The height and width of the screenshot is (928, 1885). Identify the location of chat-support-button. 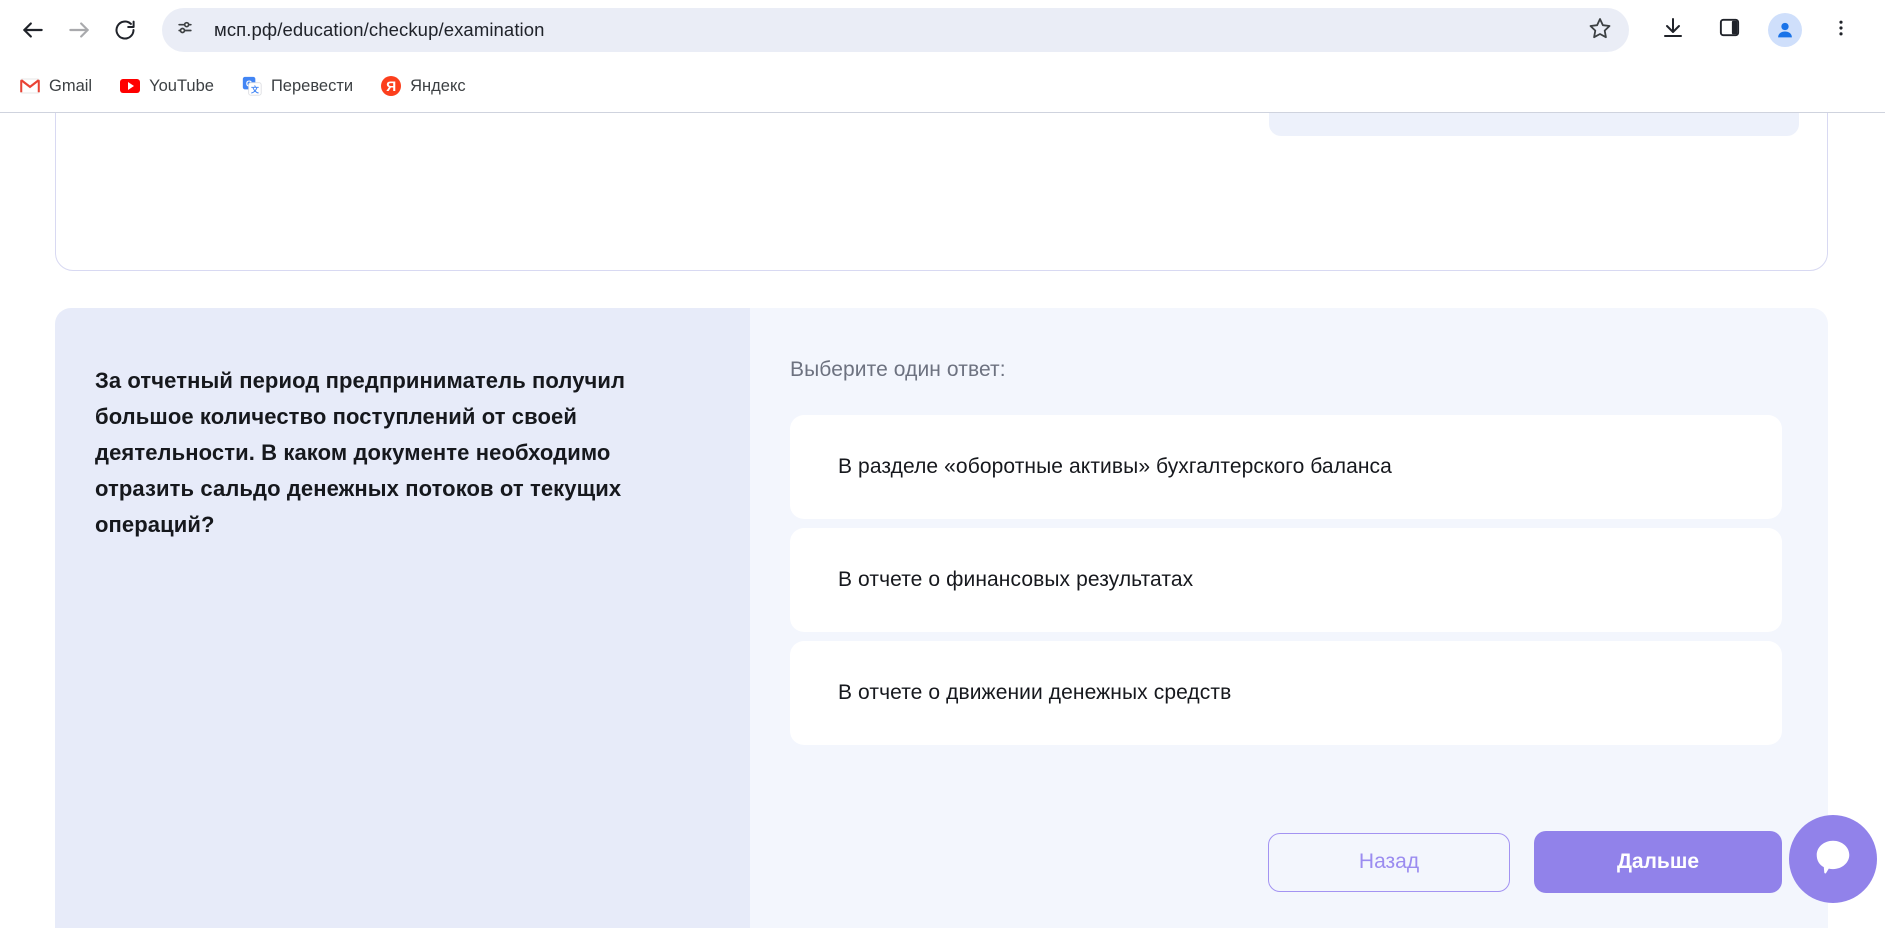
(1833, 859).